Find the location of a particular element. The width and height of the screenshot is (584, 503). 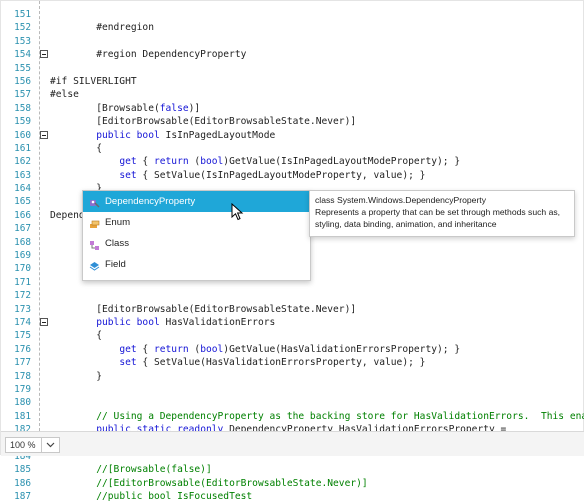

code-line: 179 is located at coordinates (292, 389).